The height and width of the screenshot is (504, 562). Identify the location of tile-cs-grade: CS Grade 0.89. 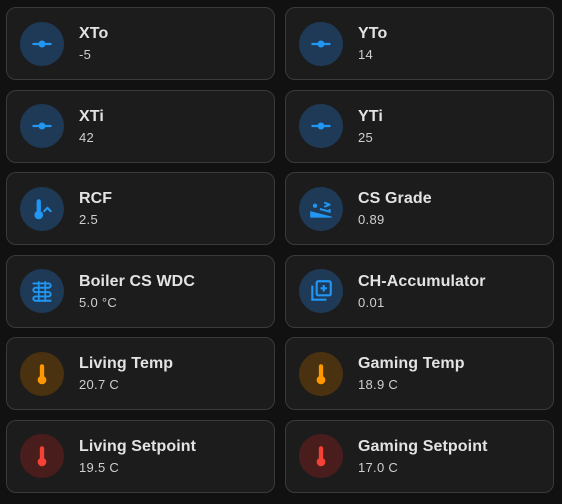
(419, 209).